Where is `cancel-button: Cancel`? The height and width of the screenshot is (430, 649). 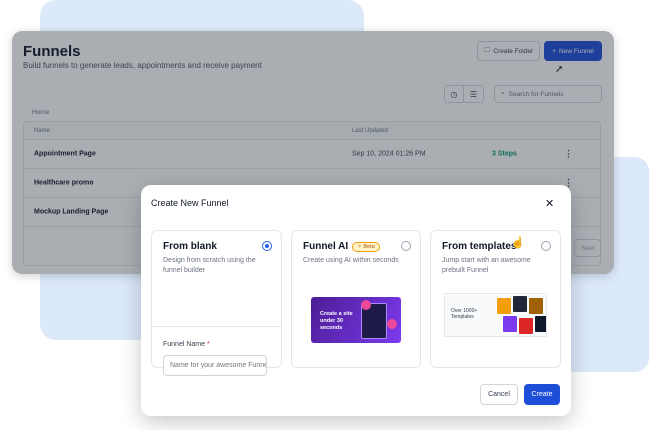
cancel-button: Cancel is located at coordinates (499, 394).